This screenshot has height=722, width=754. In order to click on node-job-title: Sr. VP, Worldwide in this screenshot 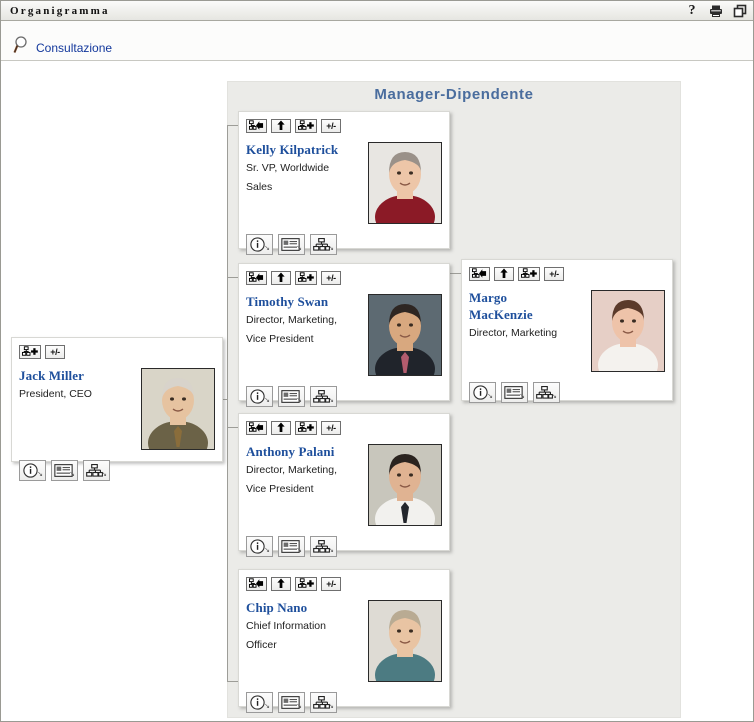, I will do `click(288, 168)`.